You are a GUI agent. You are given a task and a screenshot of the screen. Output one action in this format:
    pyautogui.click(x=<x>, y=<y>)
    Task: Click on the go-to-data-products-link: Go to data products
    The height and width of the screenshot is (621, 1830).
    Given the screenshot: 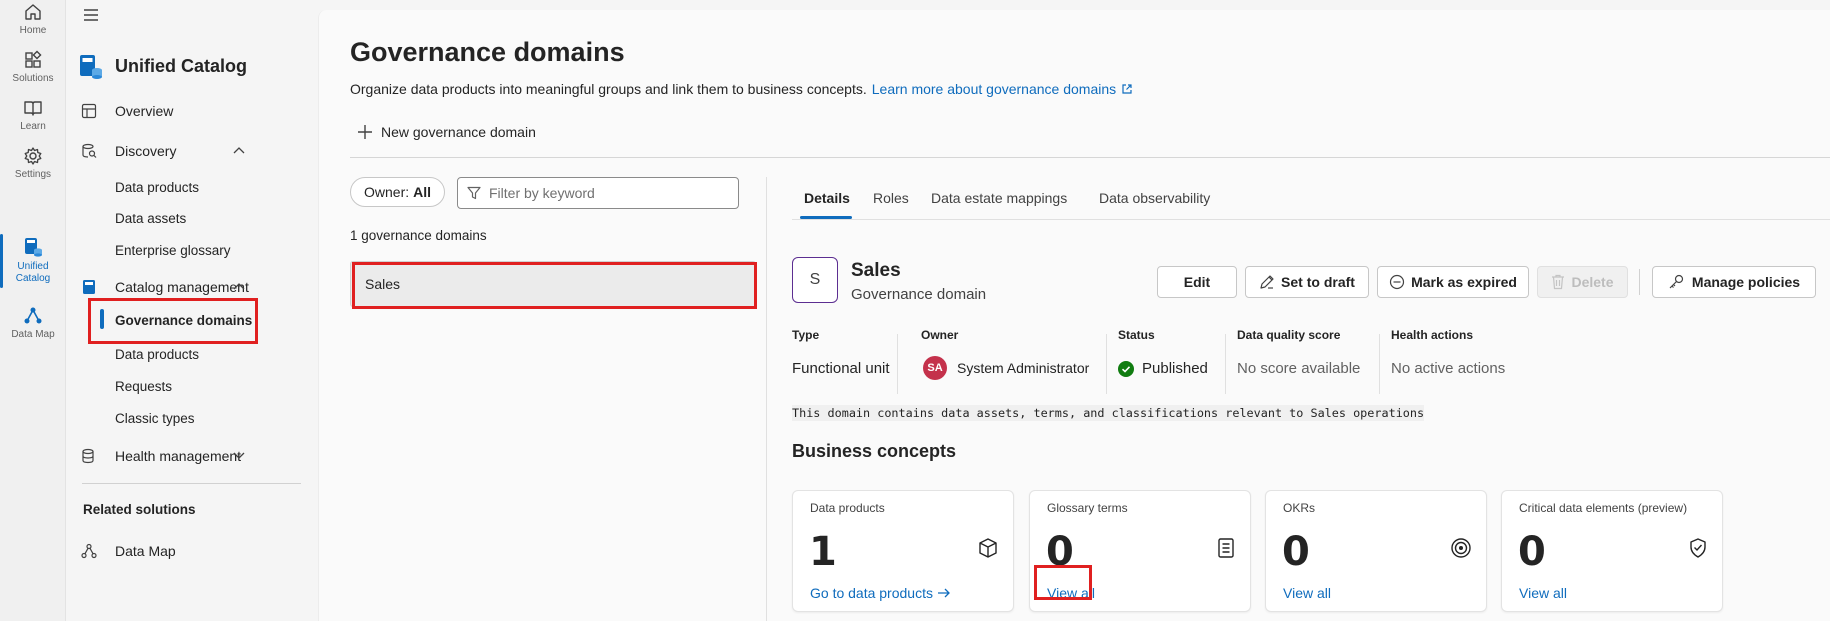 What is the action you would take?
    pyautogui.click(x=880, y=593)
    